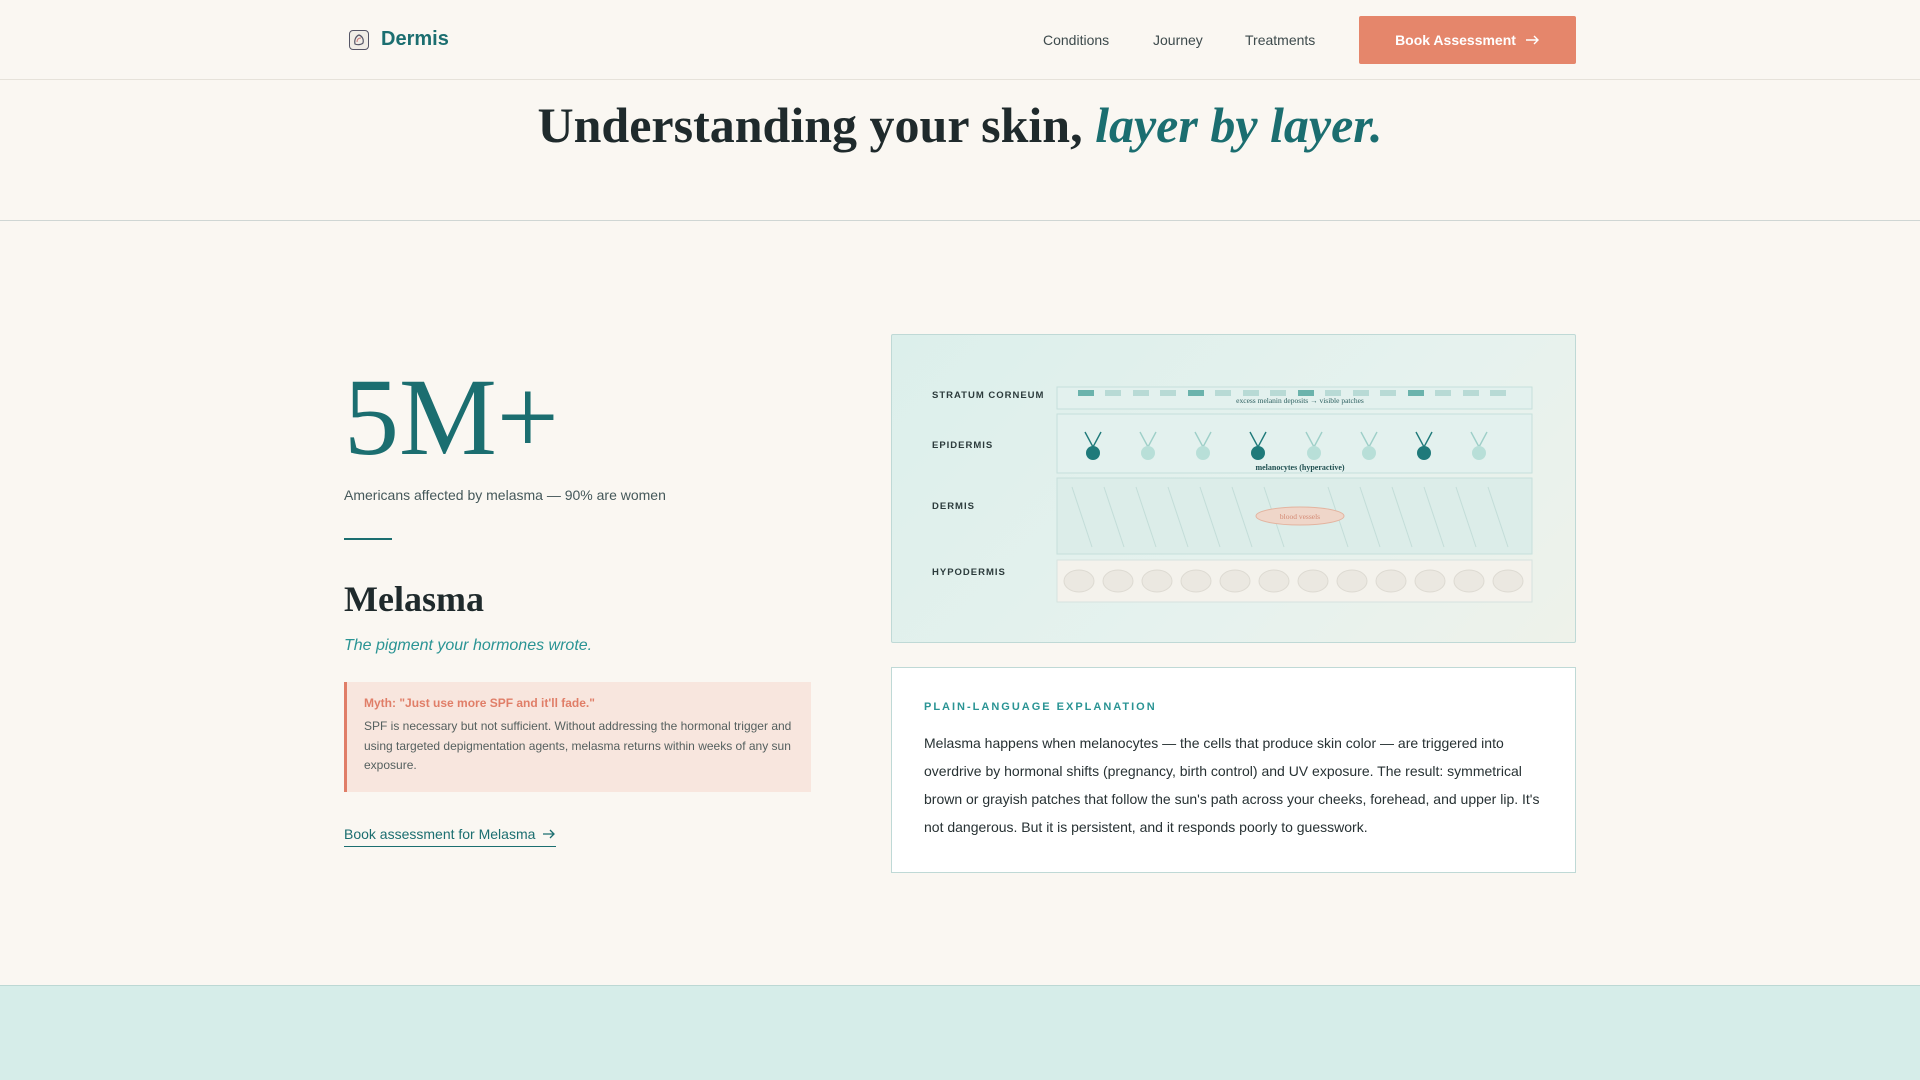 Image resolution: width=1920 pixels, height=1080 pixels. I want to click on book-assessment-label: Book Assessment, so click(1455, 40).